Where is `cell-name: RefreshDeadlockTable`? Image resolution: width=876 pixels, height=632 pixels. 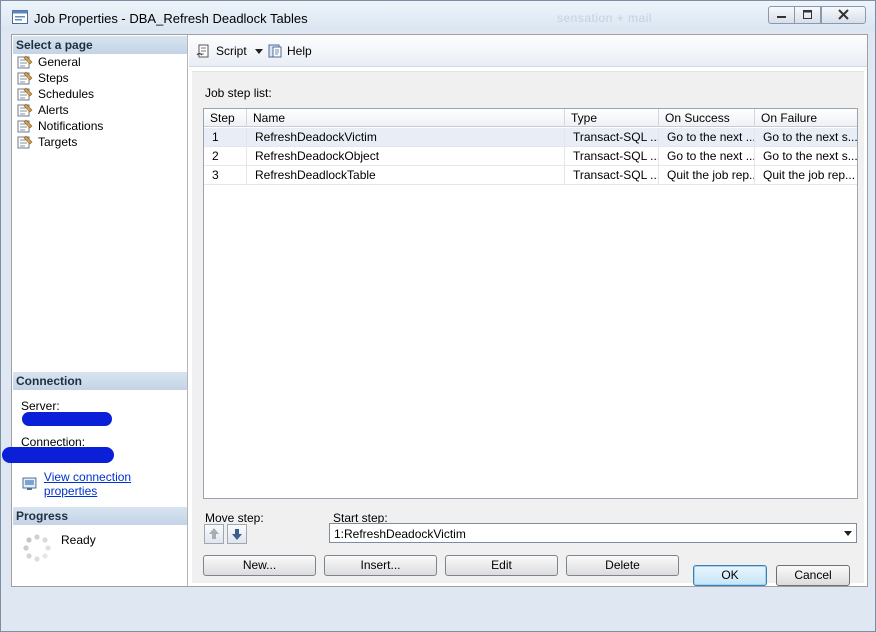
cell-name: RefreshDeadlockTable is located at coordinates (406, 175).